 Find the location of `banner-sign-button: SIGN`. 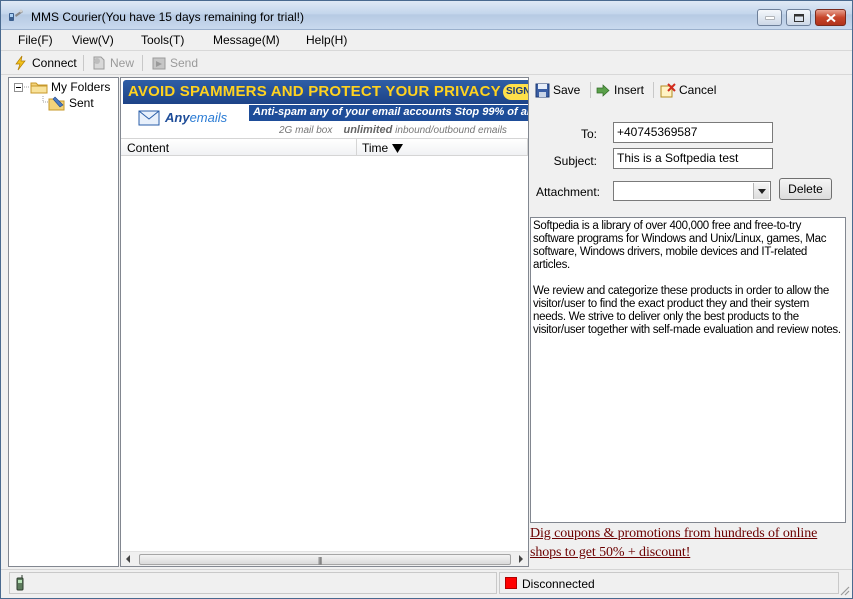

banner-sign-button: SIGN is located at coordinates (515, 92).